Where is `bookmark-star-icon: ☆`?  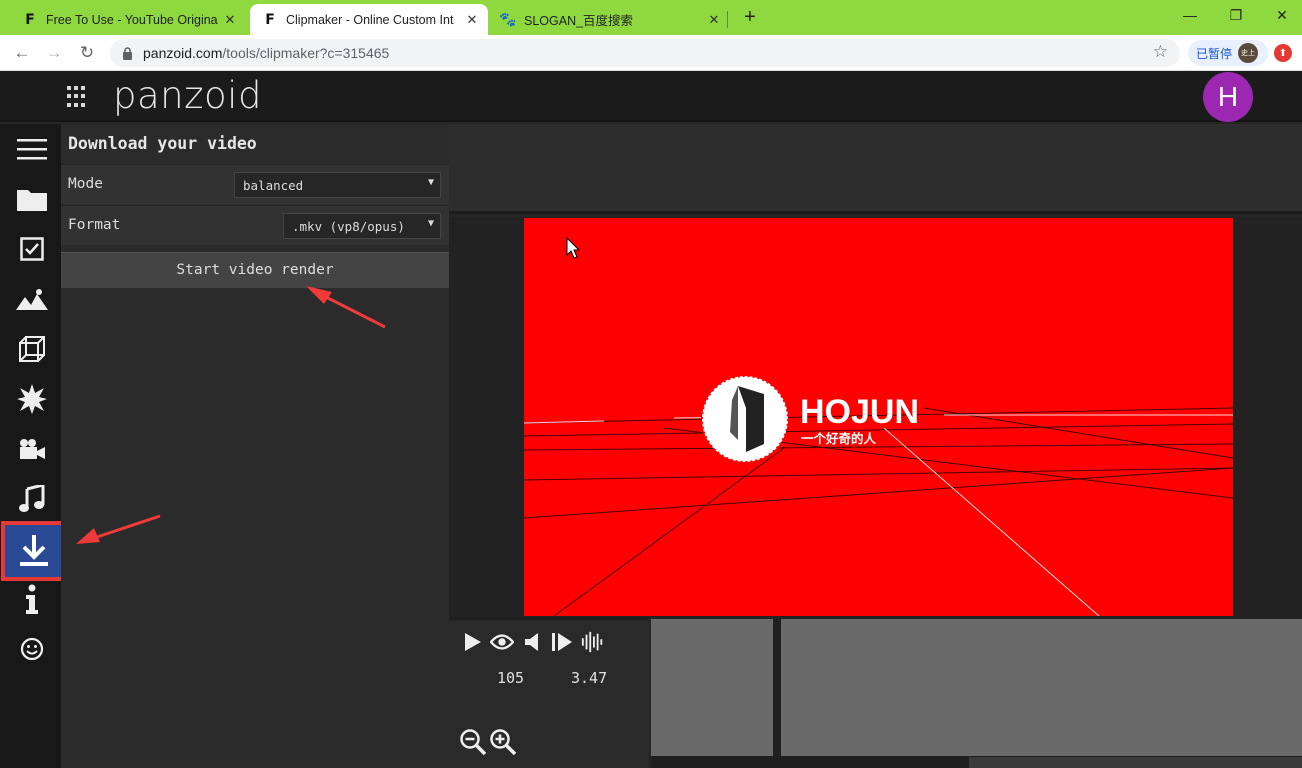 bookmark-star-icon: ☆ is located at coordinates (1160, 52).